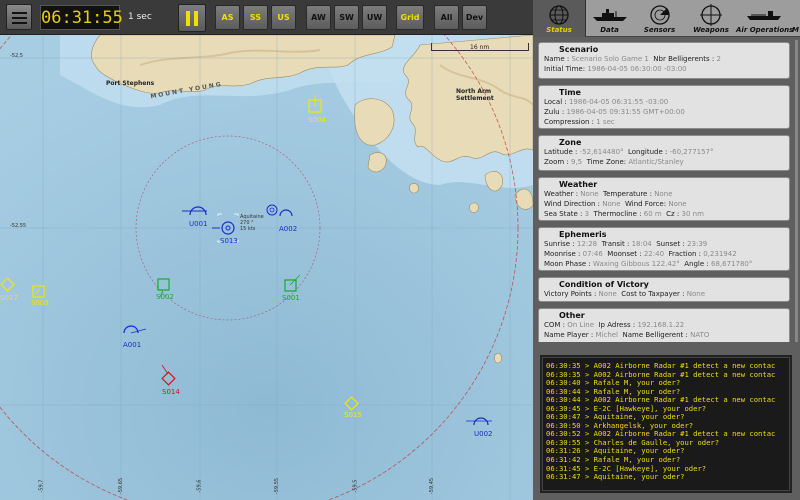 Image resolution: width=800 pixels, height=500 pixels. Describe the element at coordinates (695, 294) in the screenshot. I see `cost-taxpayer-value: None` at that location.